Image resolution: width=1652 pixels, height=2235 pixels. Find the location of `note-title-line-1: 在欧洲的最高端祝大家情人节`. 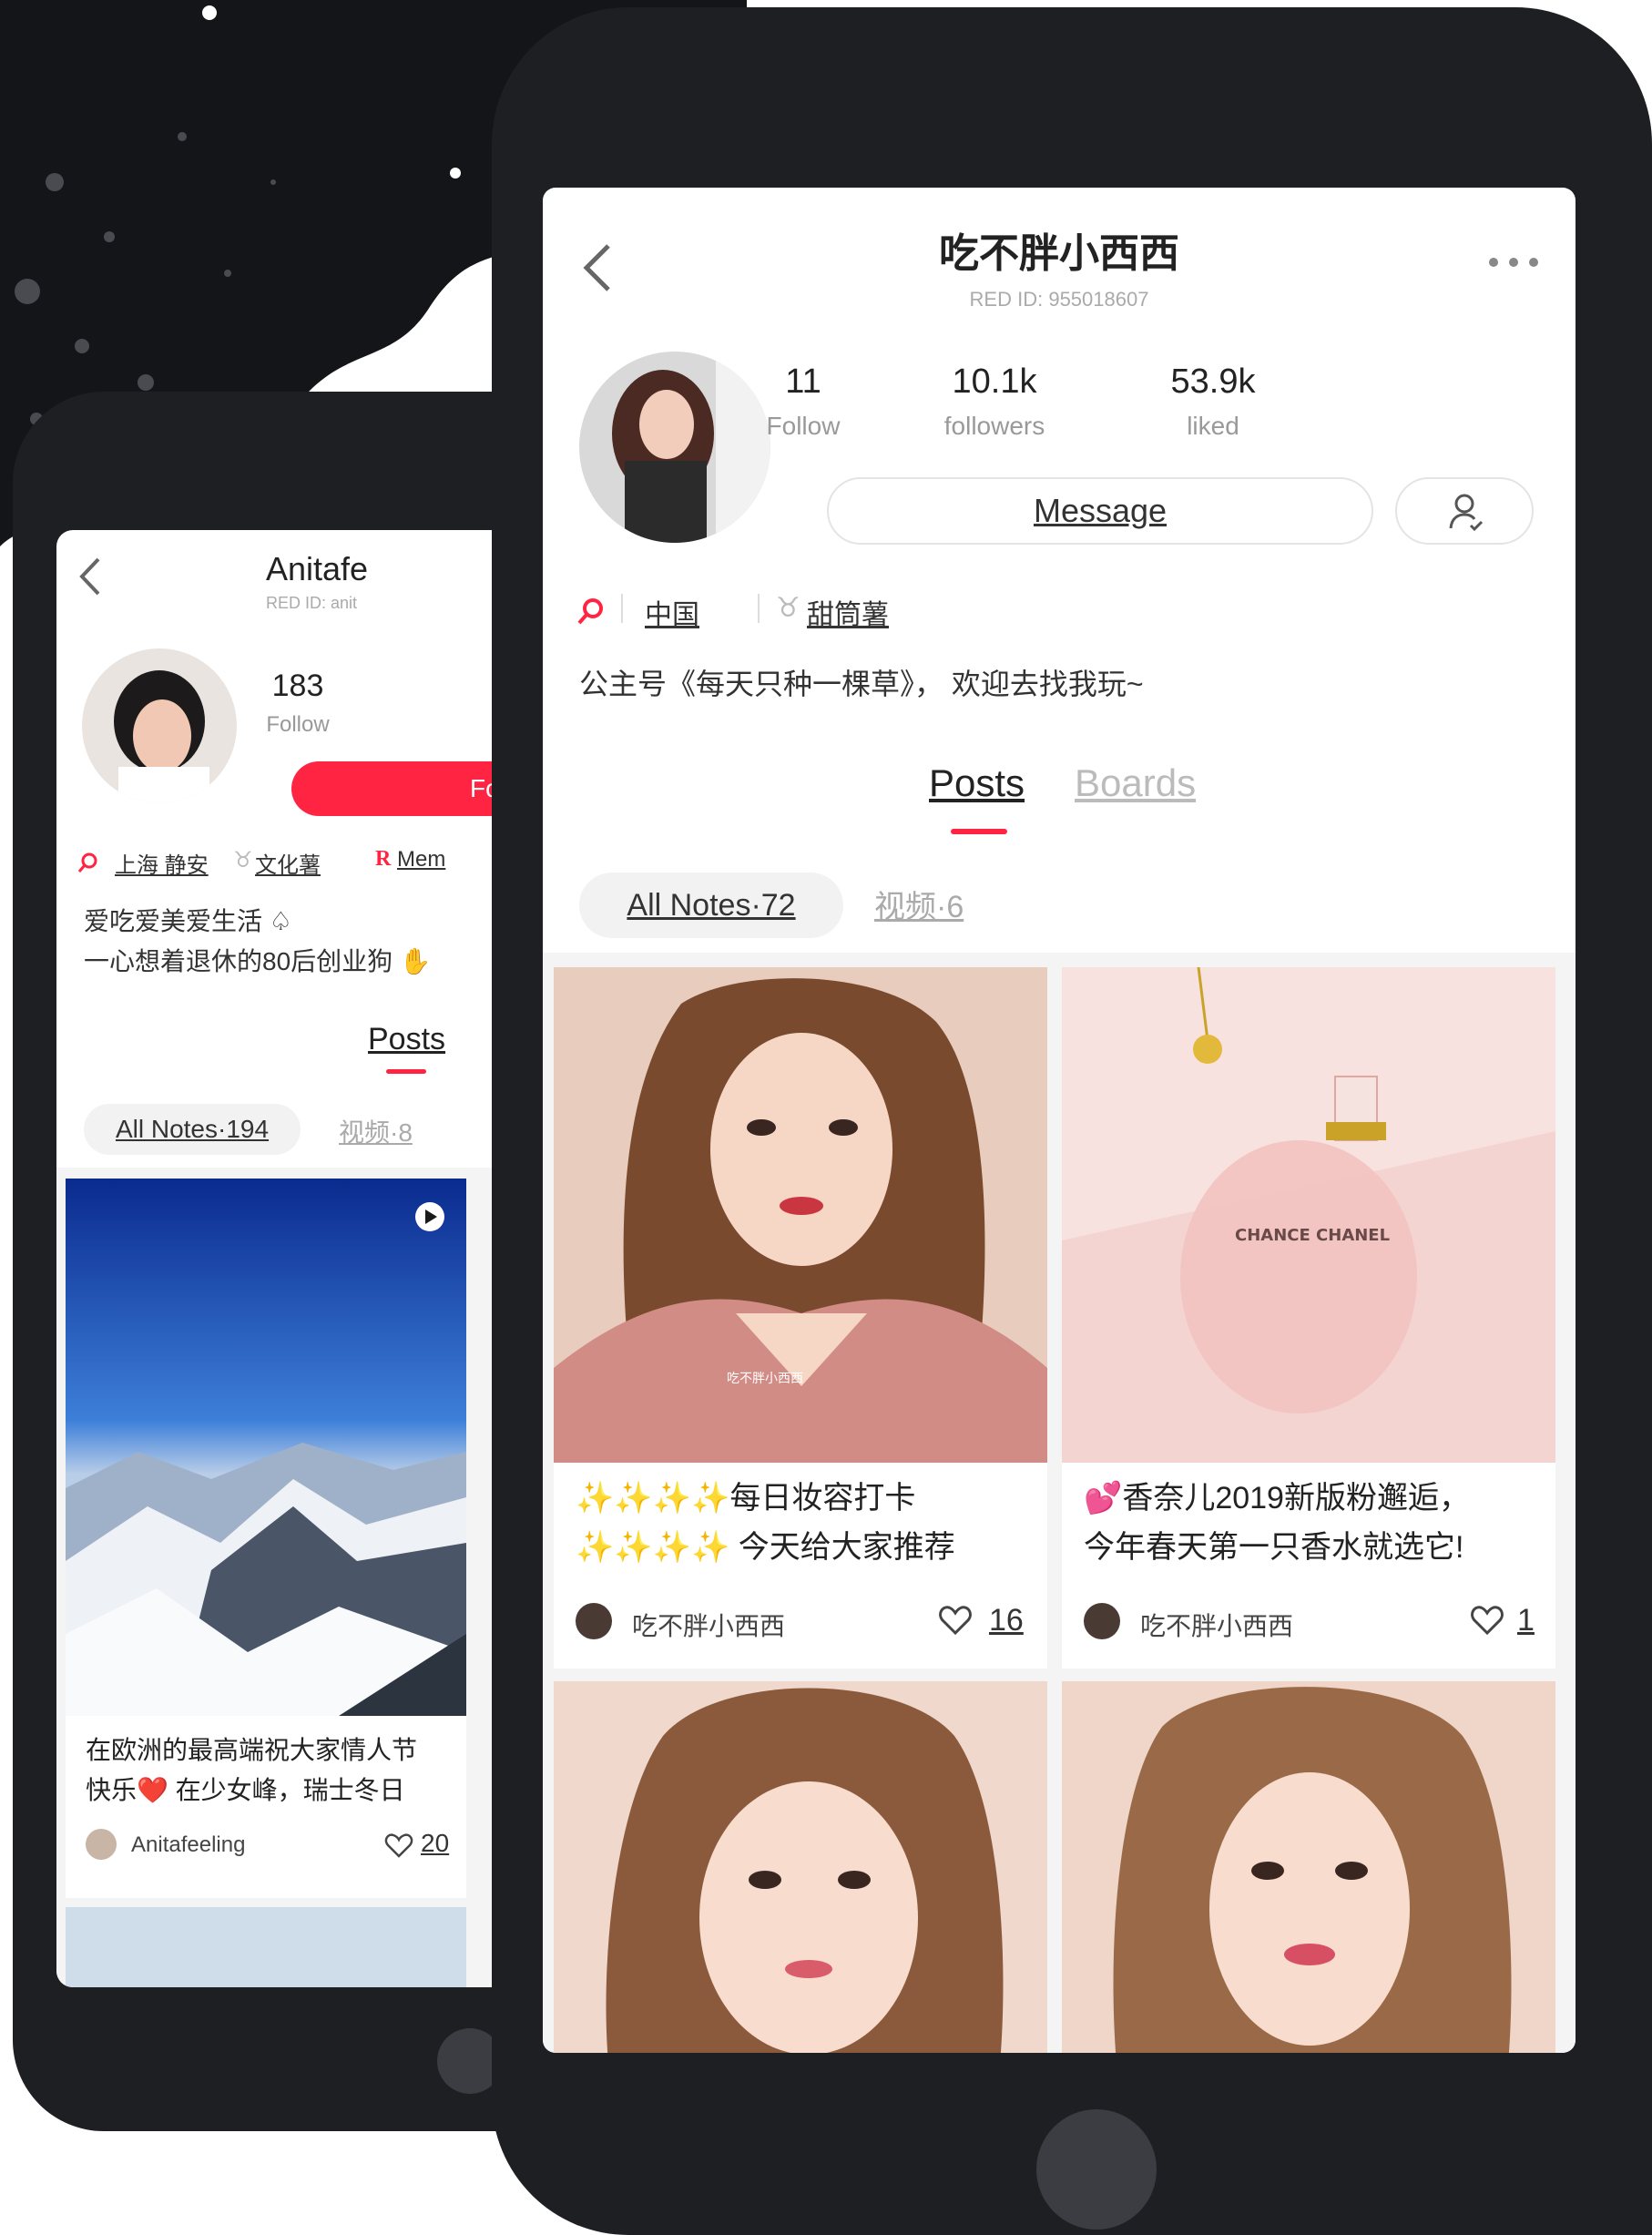

note-title-line-1: 在欧洲的最高端祝大家情人节 is located at coordinates (252, 1750).